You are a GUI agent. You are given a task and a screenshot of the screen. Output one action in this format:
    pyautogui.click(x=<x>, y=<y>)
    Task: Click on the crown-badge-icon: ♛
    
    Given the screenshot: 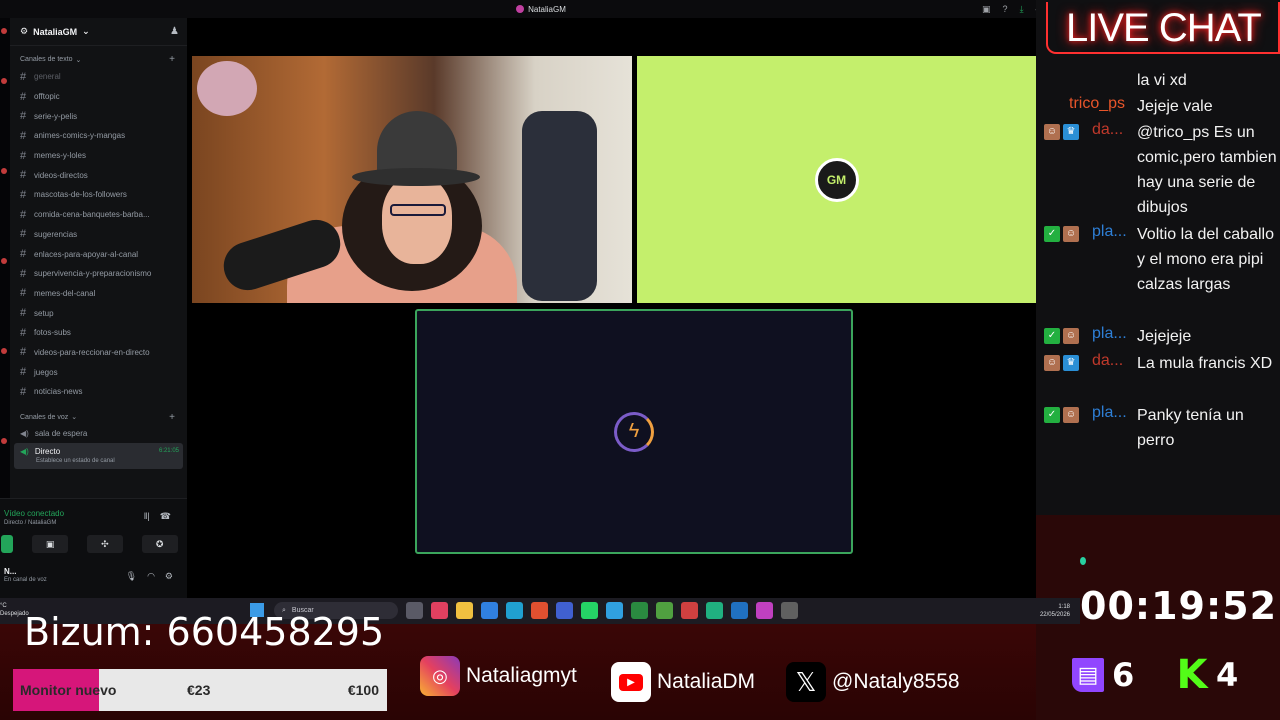 What is the action you would take?
    pyautogui.click(x=1071, y=363)
    